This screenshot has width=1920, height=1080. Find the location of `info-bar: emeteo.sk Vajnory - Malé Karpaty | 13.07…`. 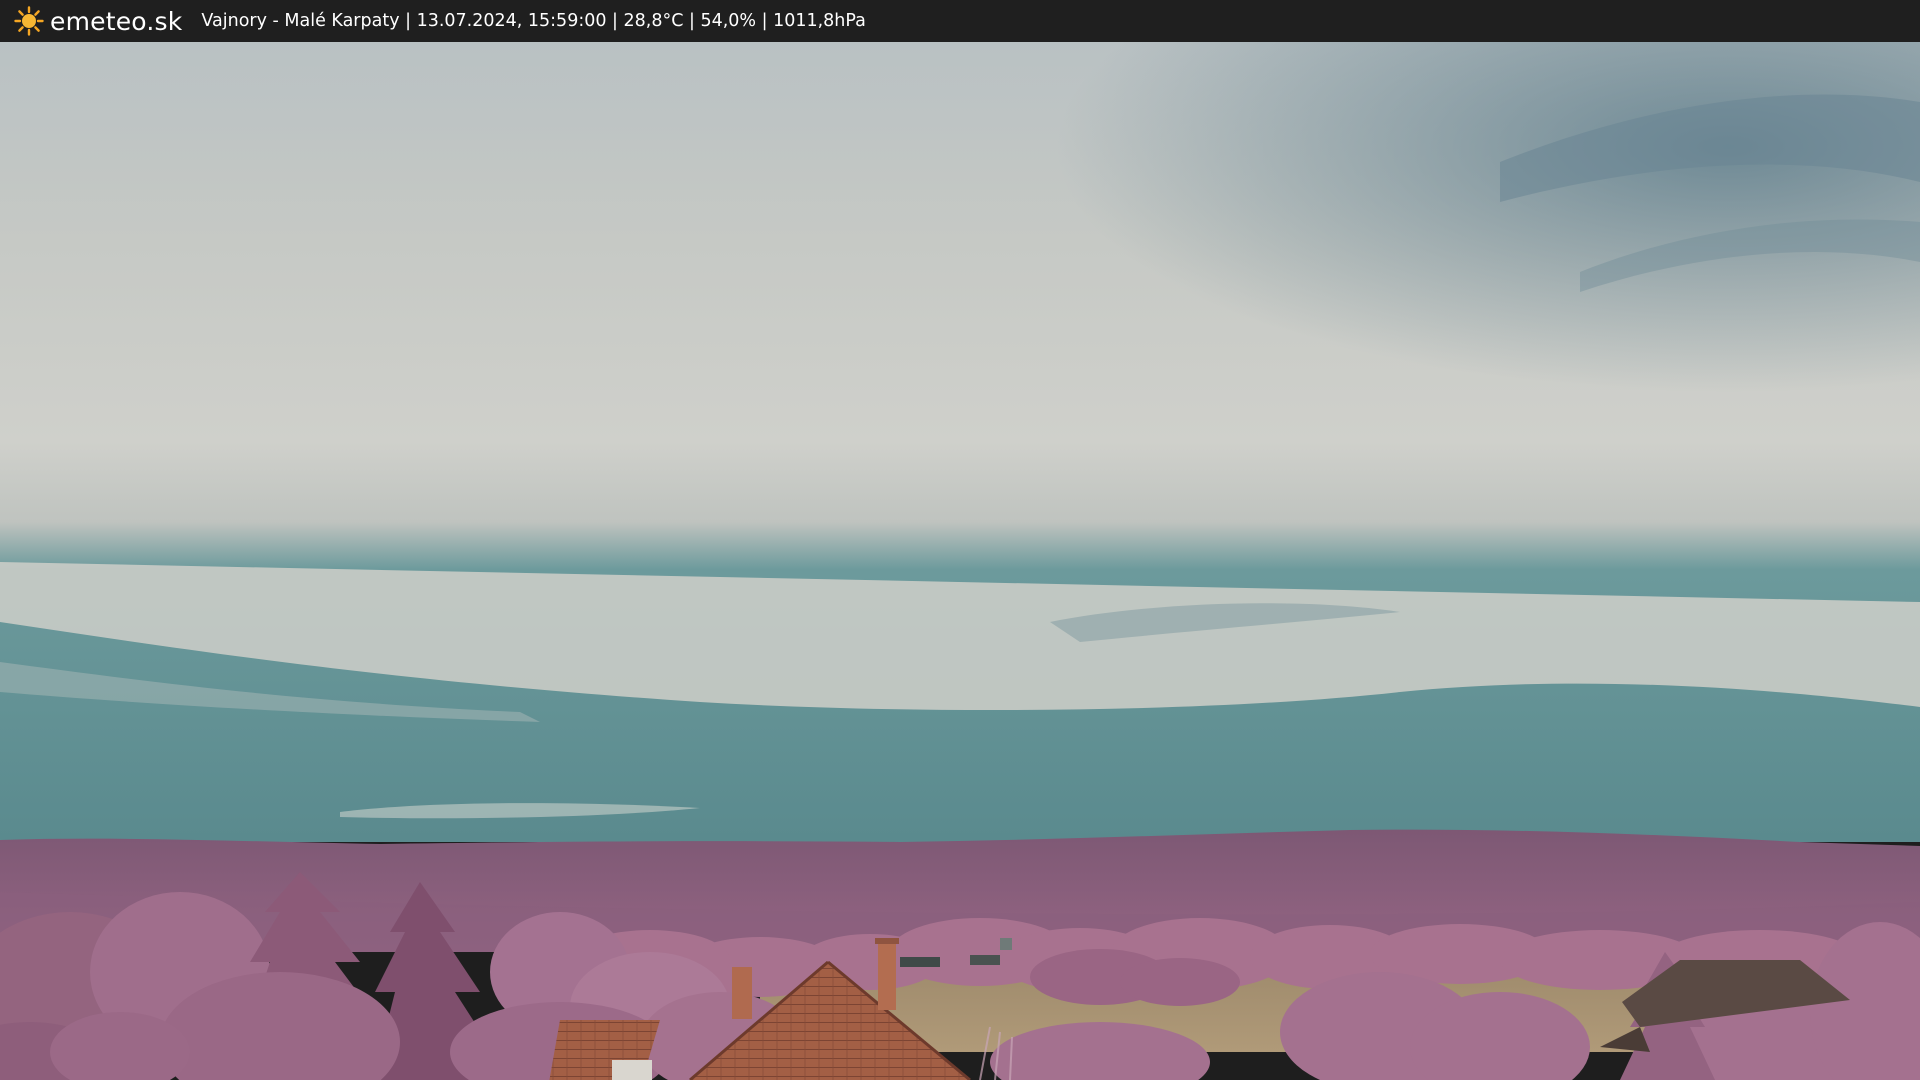

info-bar: emeteo.sk Vajnory - Malé Karpaty | 13.07… is located at coordinates (960, 21).